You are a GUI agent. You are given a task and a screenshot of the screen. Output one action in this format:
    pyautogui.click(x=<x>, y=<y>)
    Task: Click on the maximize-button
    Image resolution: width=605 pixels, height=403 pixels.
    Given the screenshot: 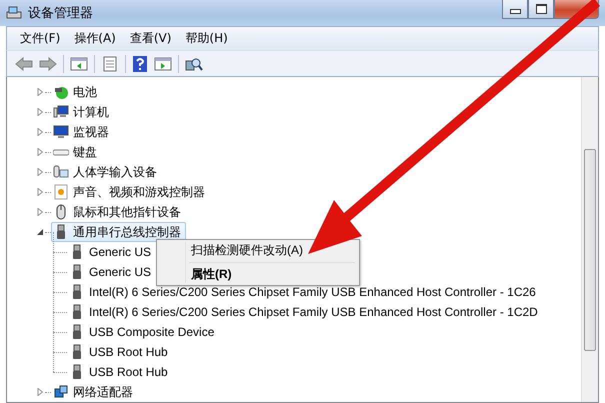 What is the action you would take?
    pyautogui.click(x=541, y=9)
    